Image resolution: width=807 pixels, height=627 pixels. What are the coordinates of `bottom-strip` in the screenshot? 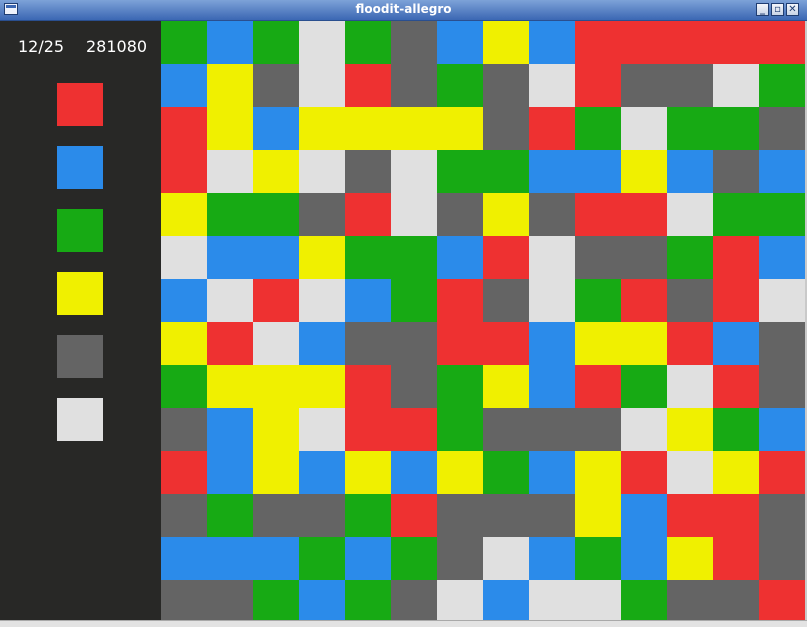 It's located at (403, 623).